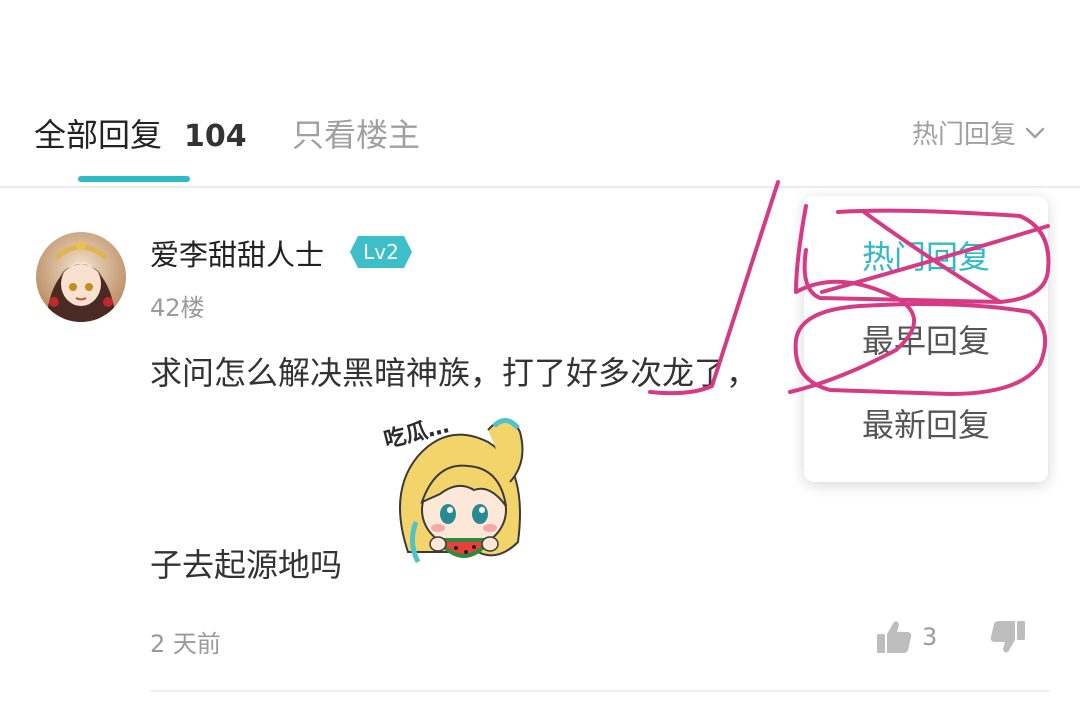 Image resolution: width=1080 pixels, height=713 pixels. I want to click on sort-option-earliest: 最早回复, so click(926, 339).